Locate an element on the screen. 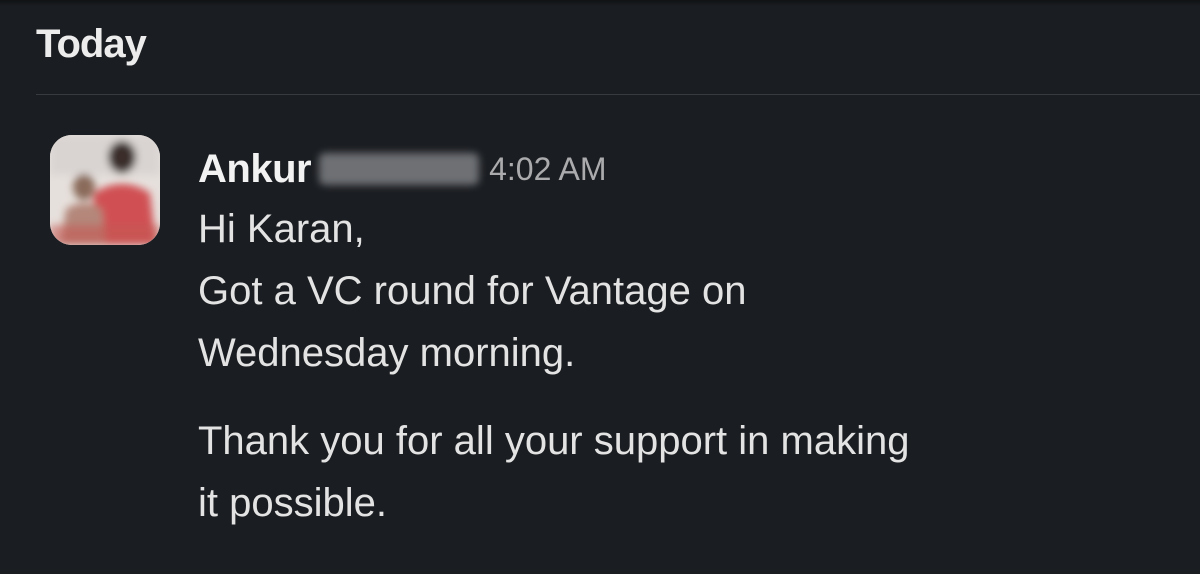 Image resolution: width=1200 pixels, height=574 pixels. message-line: Hi Karan, is located at coordinates (281, 229).